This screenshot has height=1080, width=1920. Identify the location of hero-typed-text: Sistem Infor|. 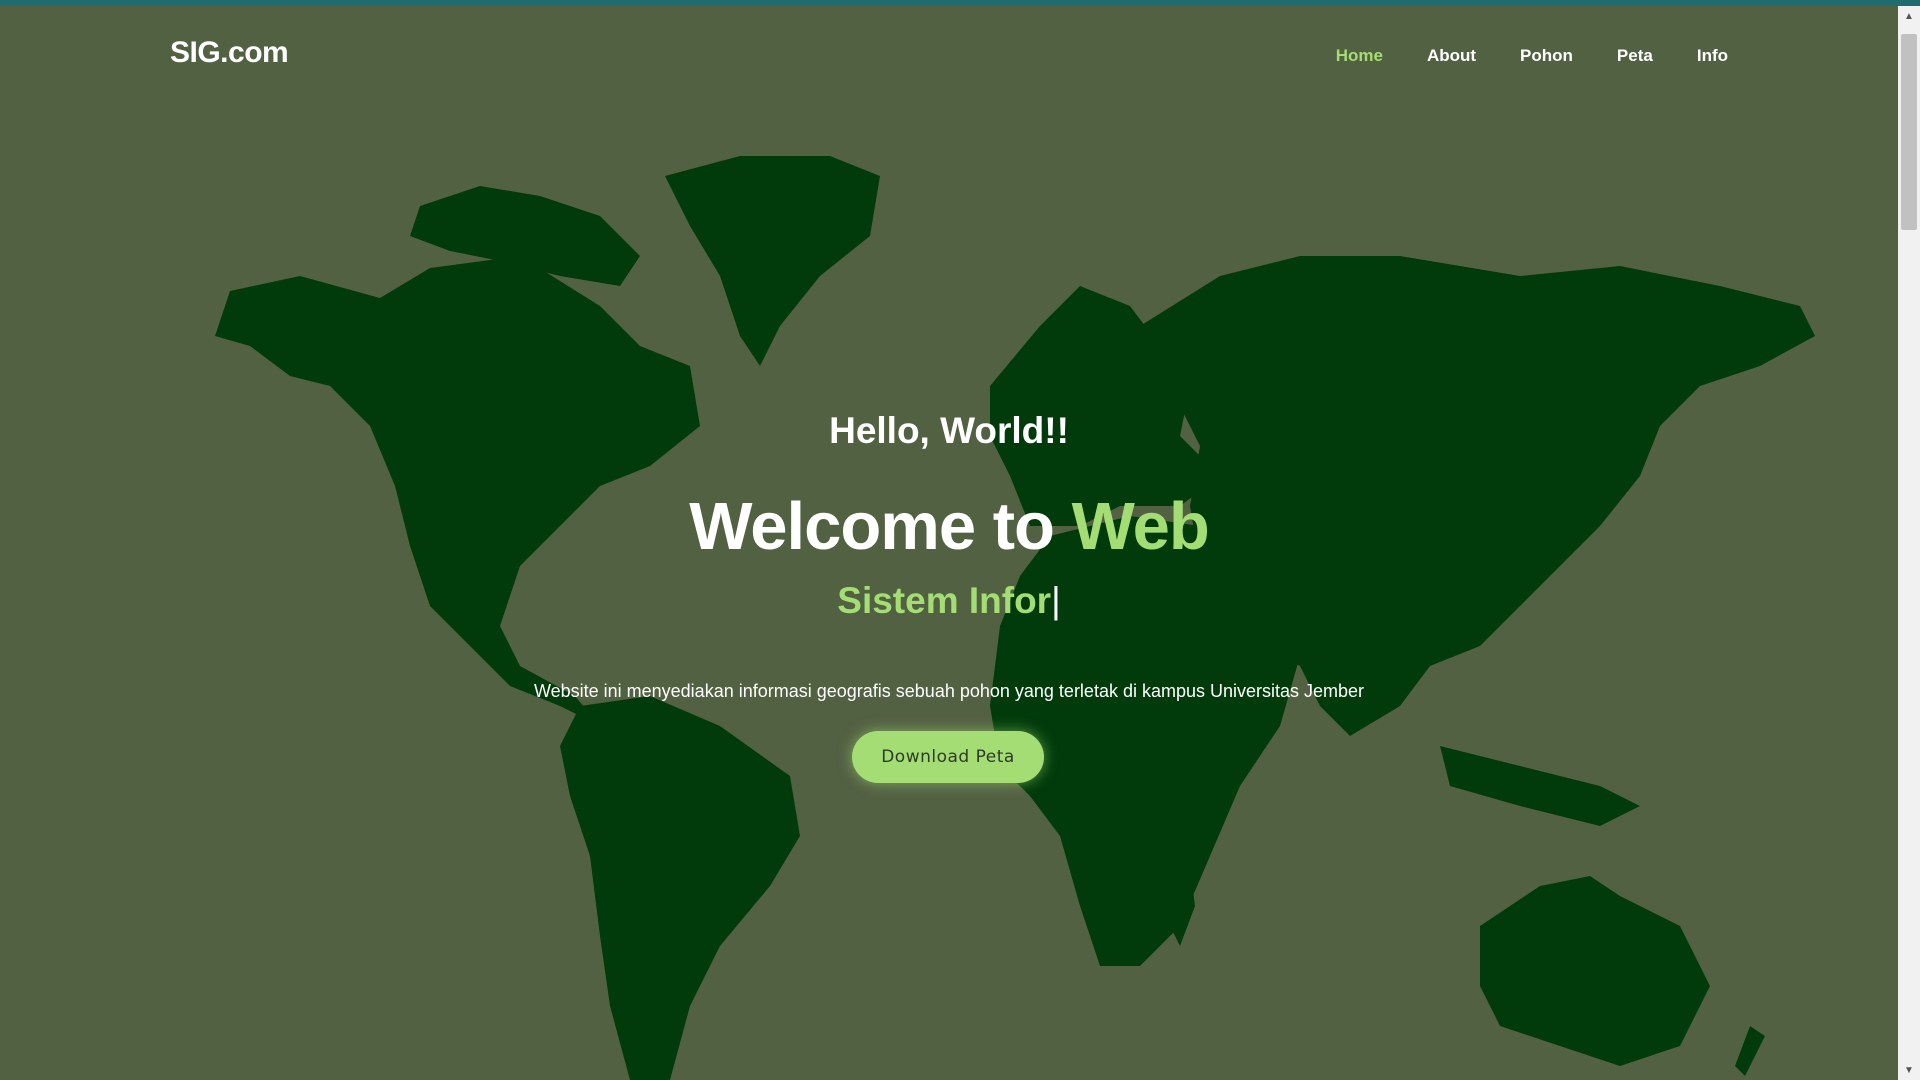
(949, 601).